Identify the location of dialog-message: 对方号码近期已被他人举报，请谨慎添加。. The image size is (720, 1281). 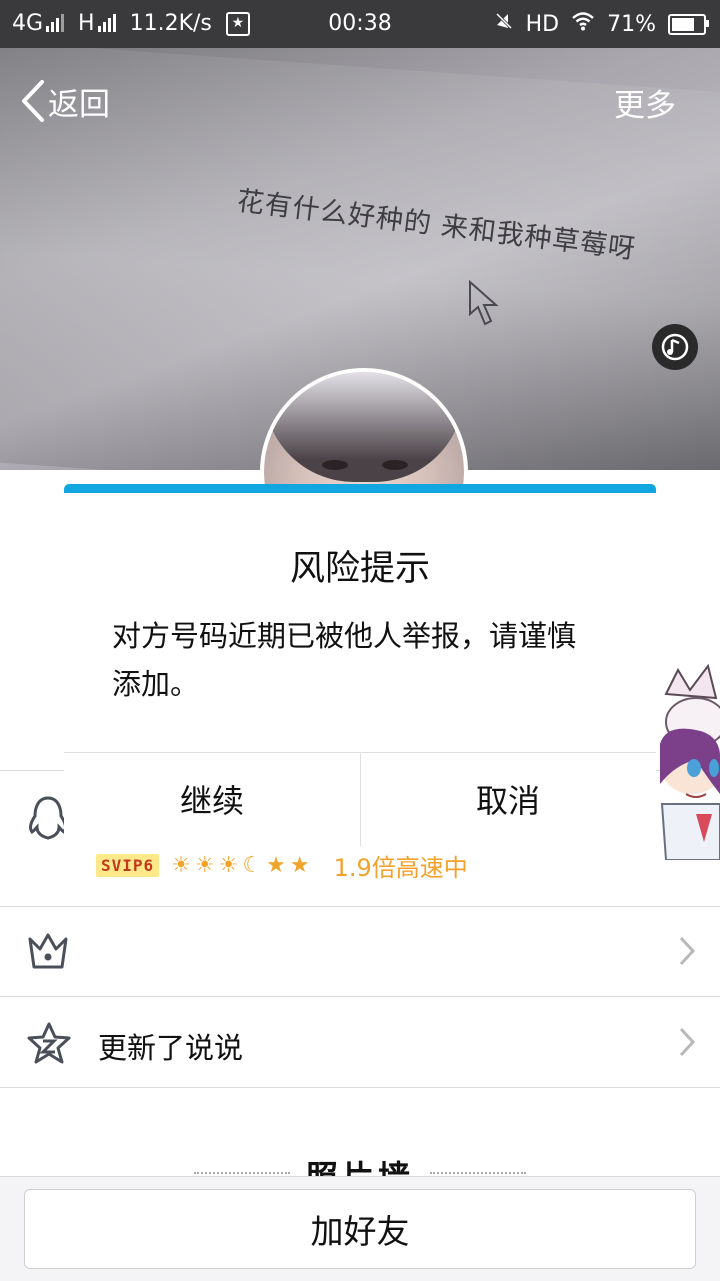
(344, 660).